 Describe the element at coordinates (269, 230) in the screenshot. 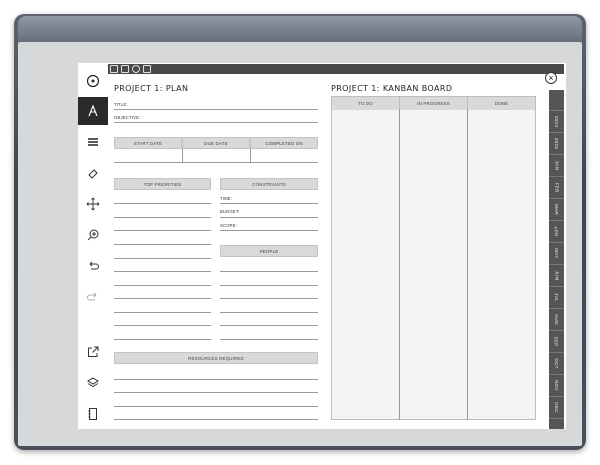

I see `scope-line` at that location.